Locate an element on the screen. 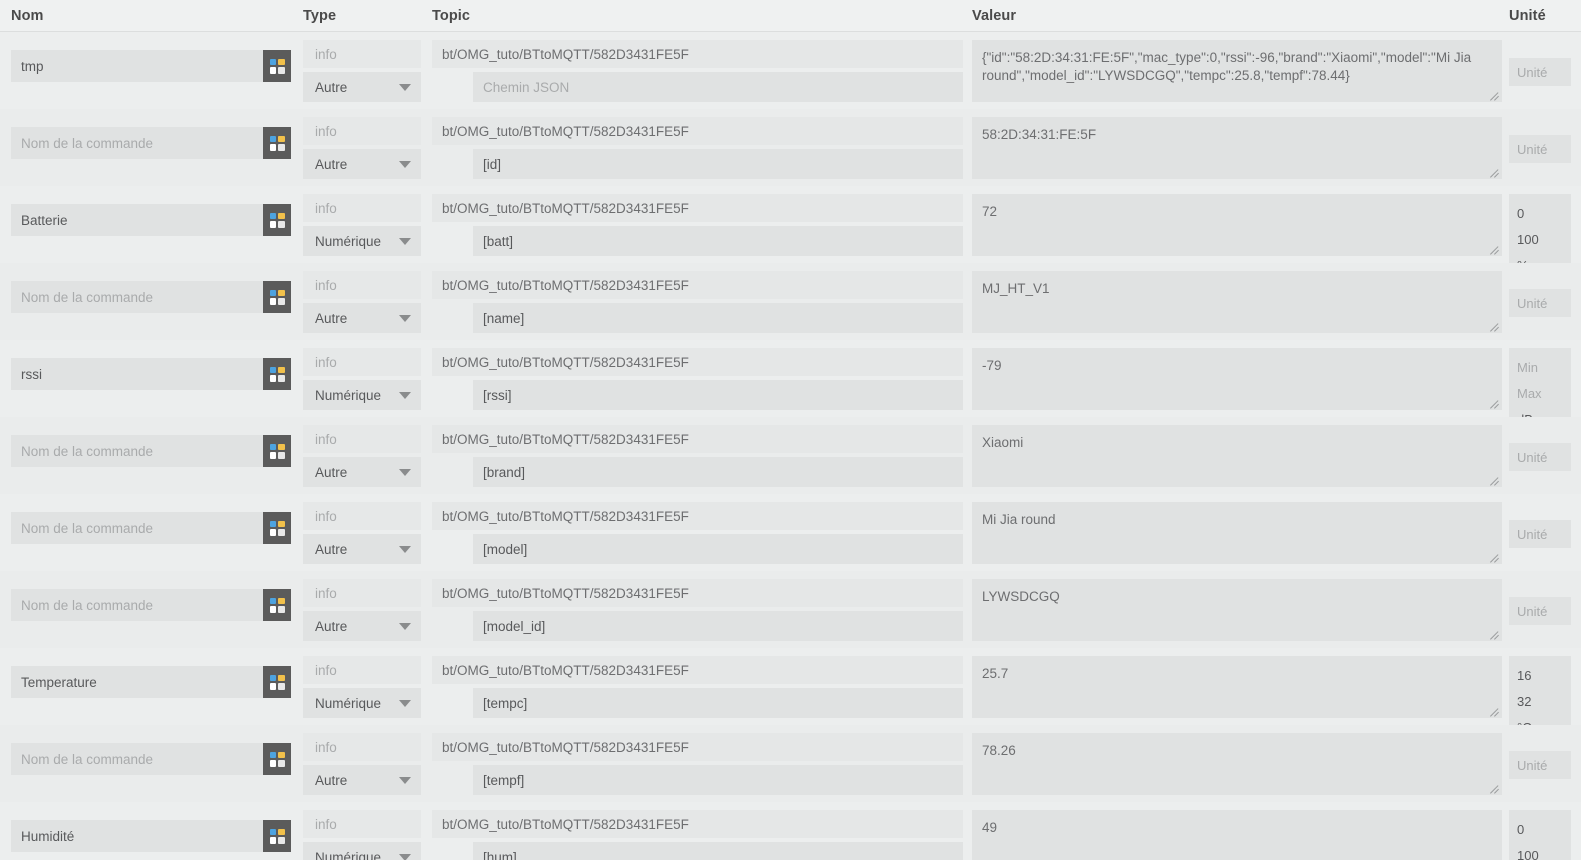 This screenshot has height=860, width=1581. info-label: info is located at coordinates (362, 131).